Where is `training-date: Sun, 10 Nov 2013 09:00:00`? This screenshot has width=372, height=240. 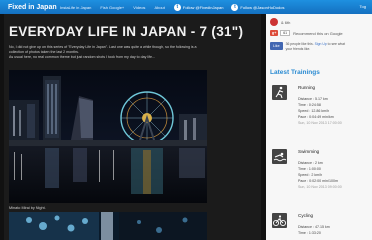 training-date: Sun, 10 Nov 2013 09:00:00 is located at coordinates (320, 187).